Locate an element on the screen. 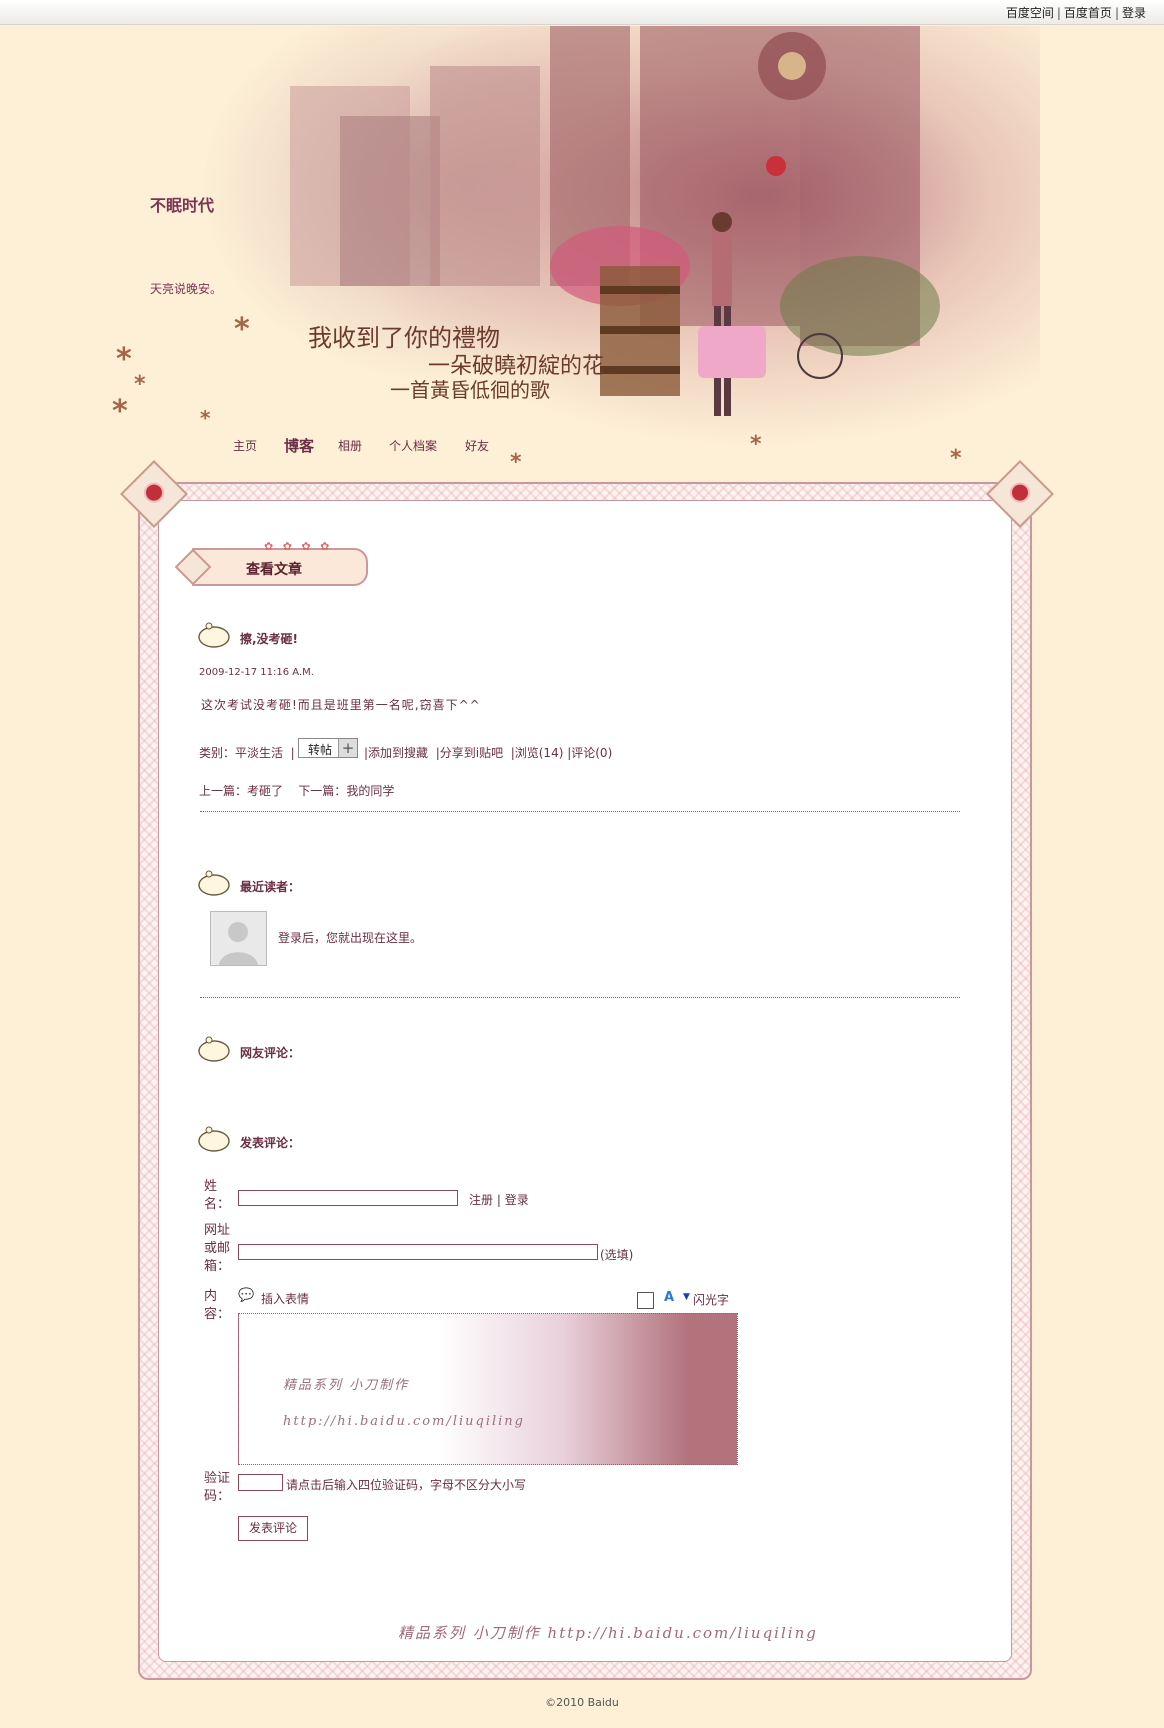 Image resolution: width=1164 pixels, height=1728 pixels. prev-label: 上一篇： is located at coordinates (223, 791).